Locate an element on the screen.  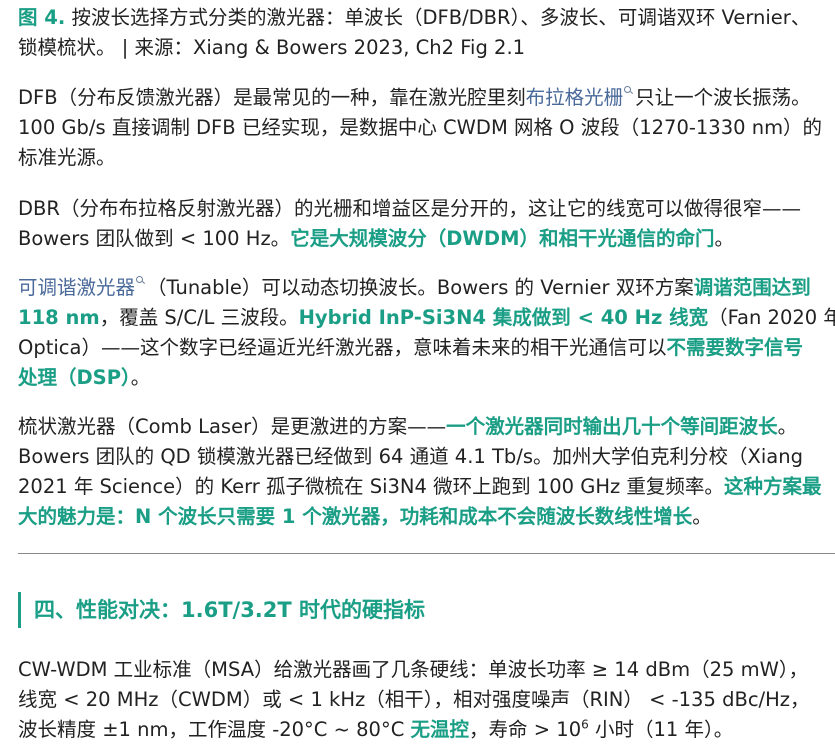
text-segment: 标准光源。 is located at coordinates (67, 157).